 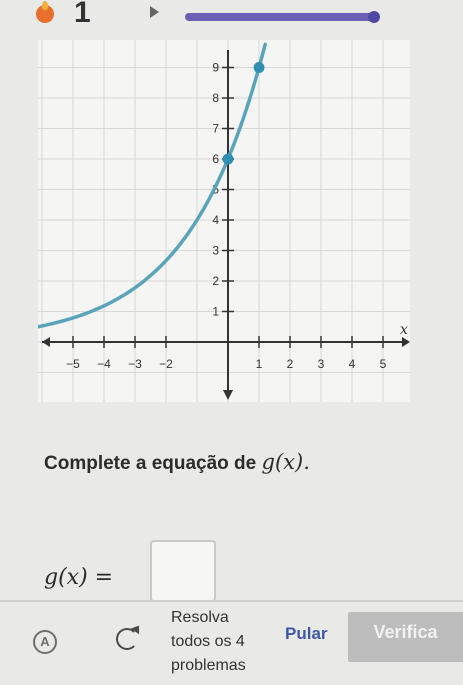 What do you see at coordinates (104, 364) in the screenshot?
I see `x-tick-label: −4` at bounding box center [104, 364].